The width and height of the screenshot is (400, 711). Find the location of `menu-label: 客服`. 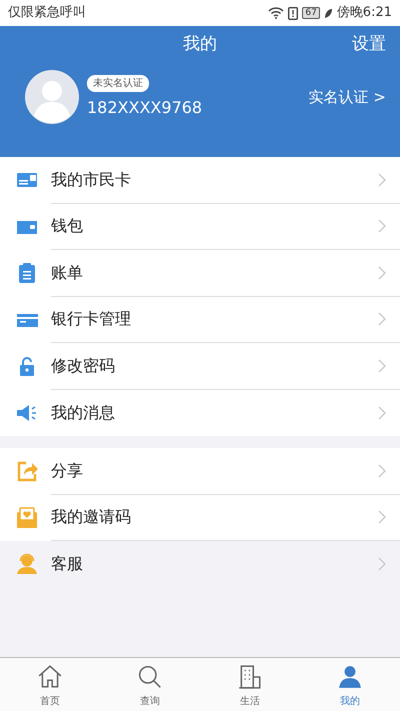

menu-label: 客服 is located at coordinates (67, 564).